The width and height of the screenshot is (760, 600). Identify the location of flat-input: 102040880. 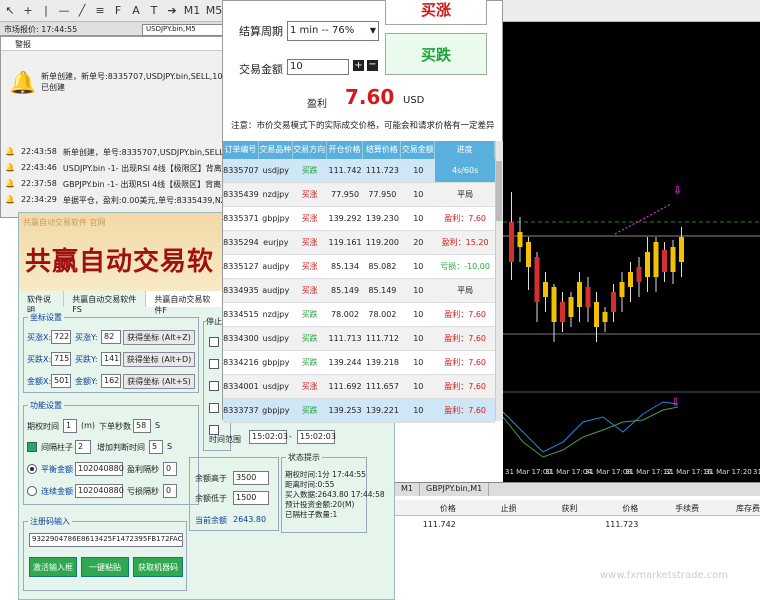
(99, 469).